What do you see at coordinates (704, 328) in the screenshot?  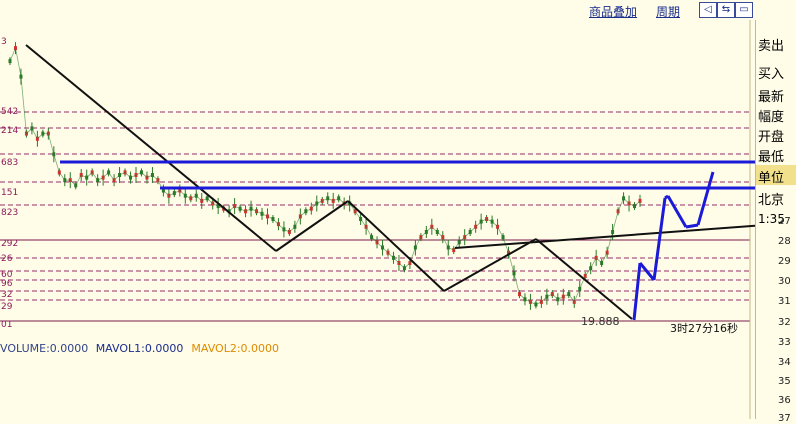 I see `time-label: 3时27分16秒` at bounding box center [704, 328].